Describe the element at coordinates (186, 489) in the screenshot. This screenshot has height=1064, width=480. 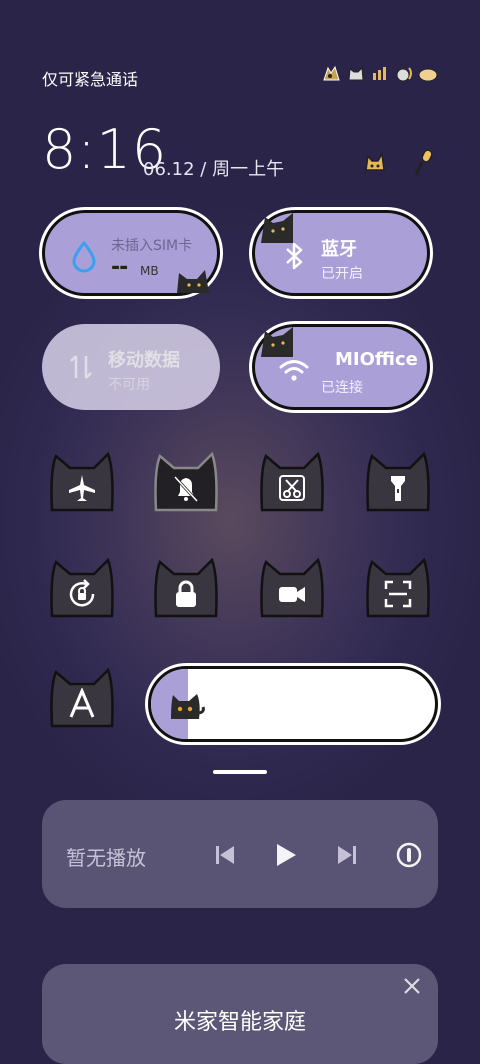
I see `bell-off-icon` at that location.